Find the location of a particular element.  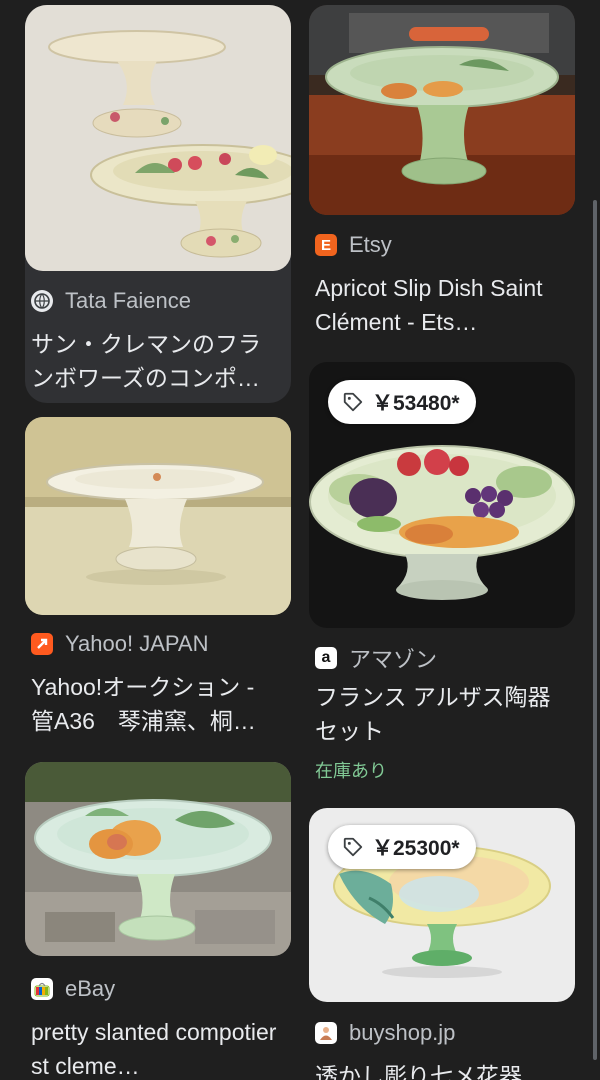

scrollbar is located at coordinates (595, 630).